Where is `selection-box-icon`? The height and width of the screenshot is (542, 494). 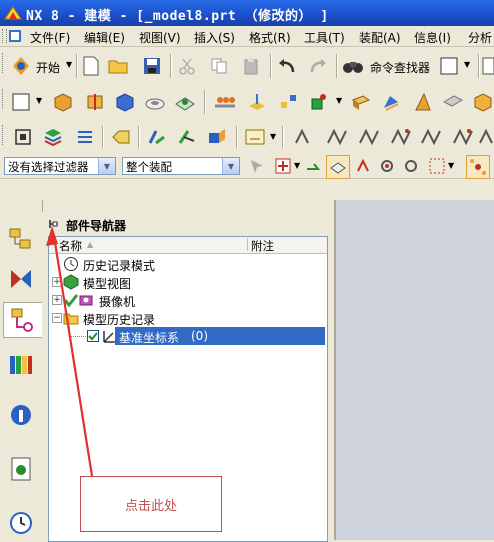
selection-box-icon is located at coordinates (449, 66).